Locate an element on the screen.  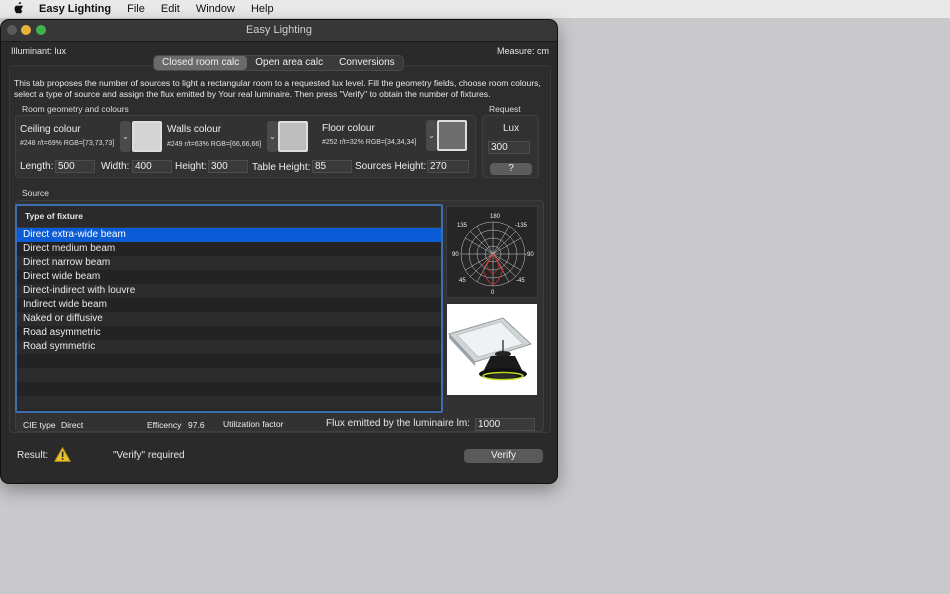
polar-label-top-right: -135 is located at coordinates (521, 226).